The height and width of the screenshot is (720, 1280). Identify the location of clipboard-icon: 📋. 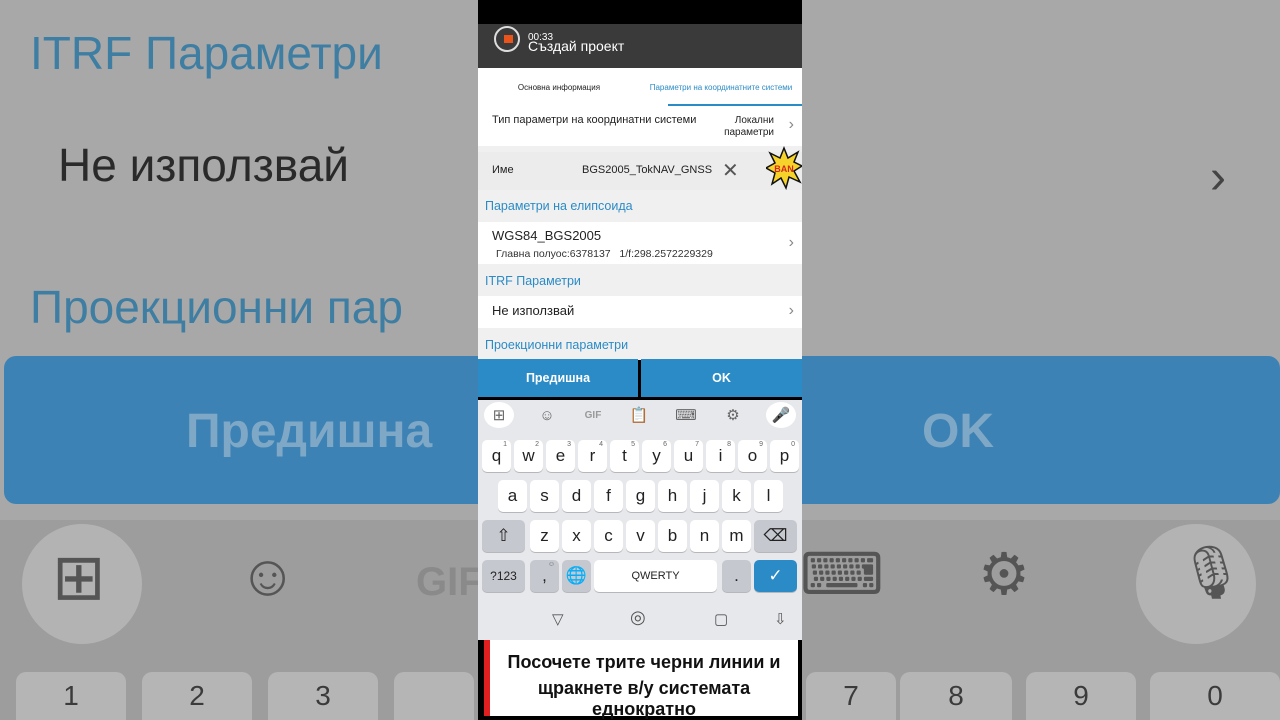
(639, 415).